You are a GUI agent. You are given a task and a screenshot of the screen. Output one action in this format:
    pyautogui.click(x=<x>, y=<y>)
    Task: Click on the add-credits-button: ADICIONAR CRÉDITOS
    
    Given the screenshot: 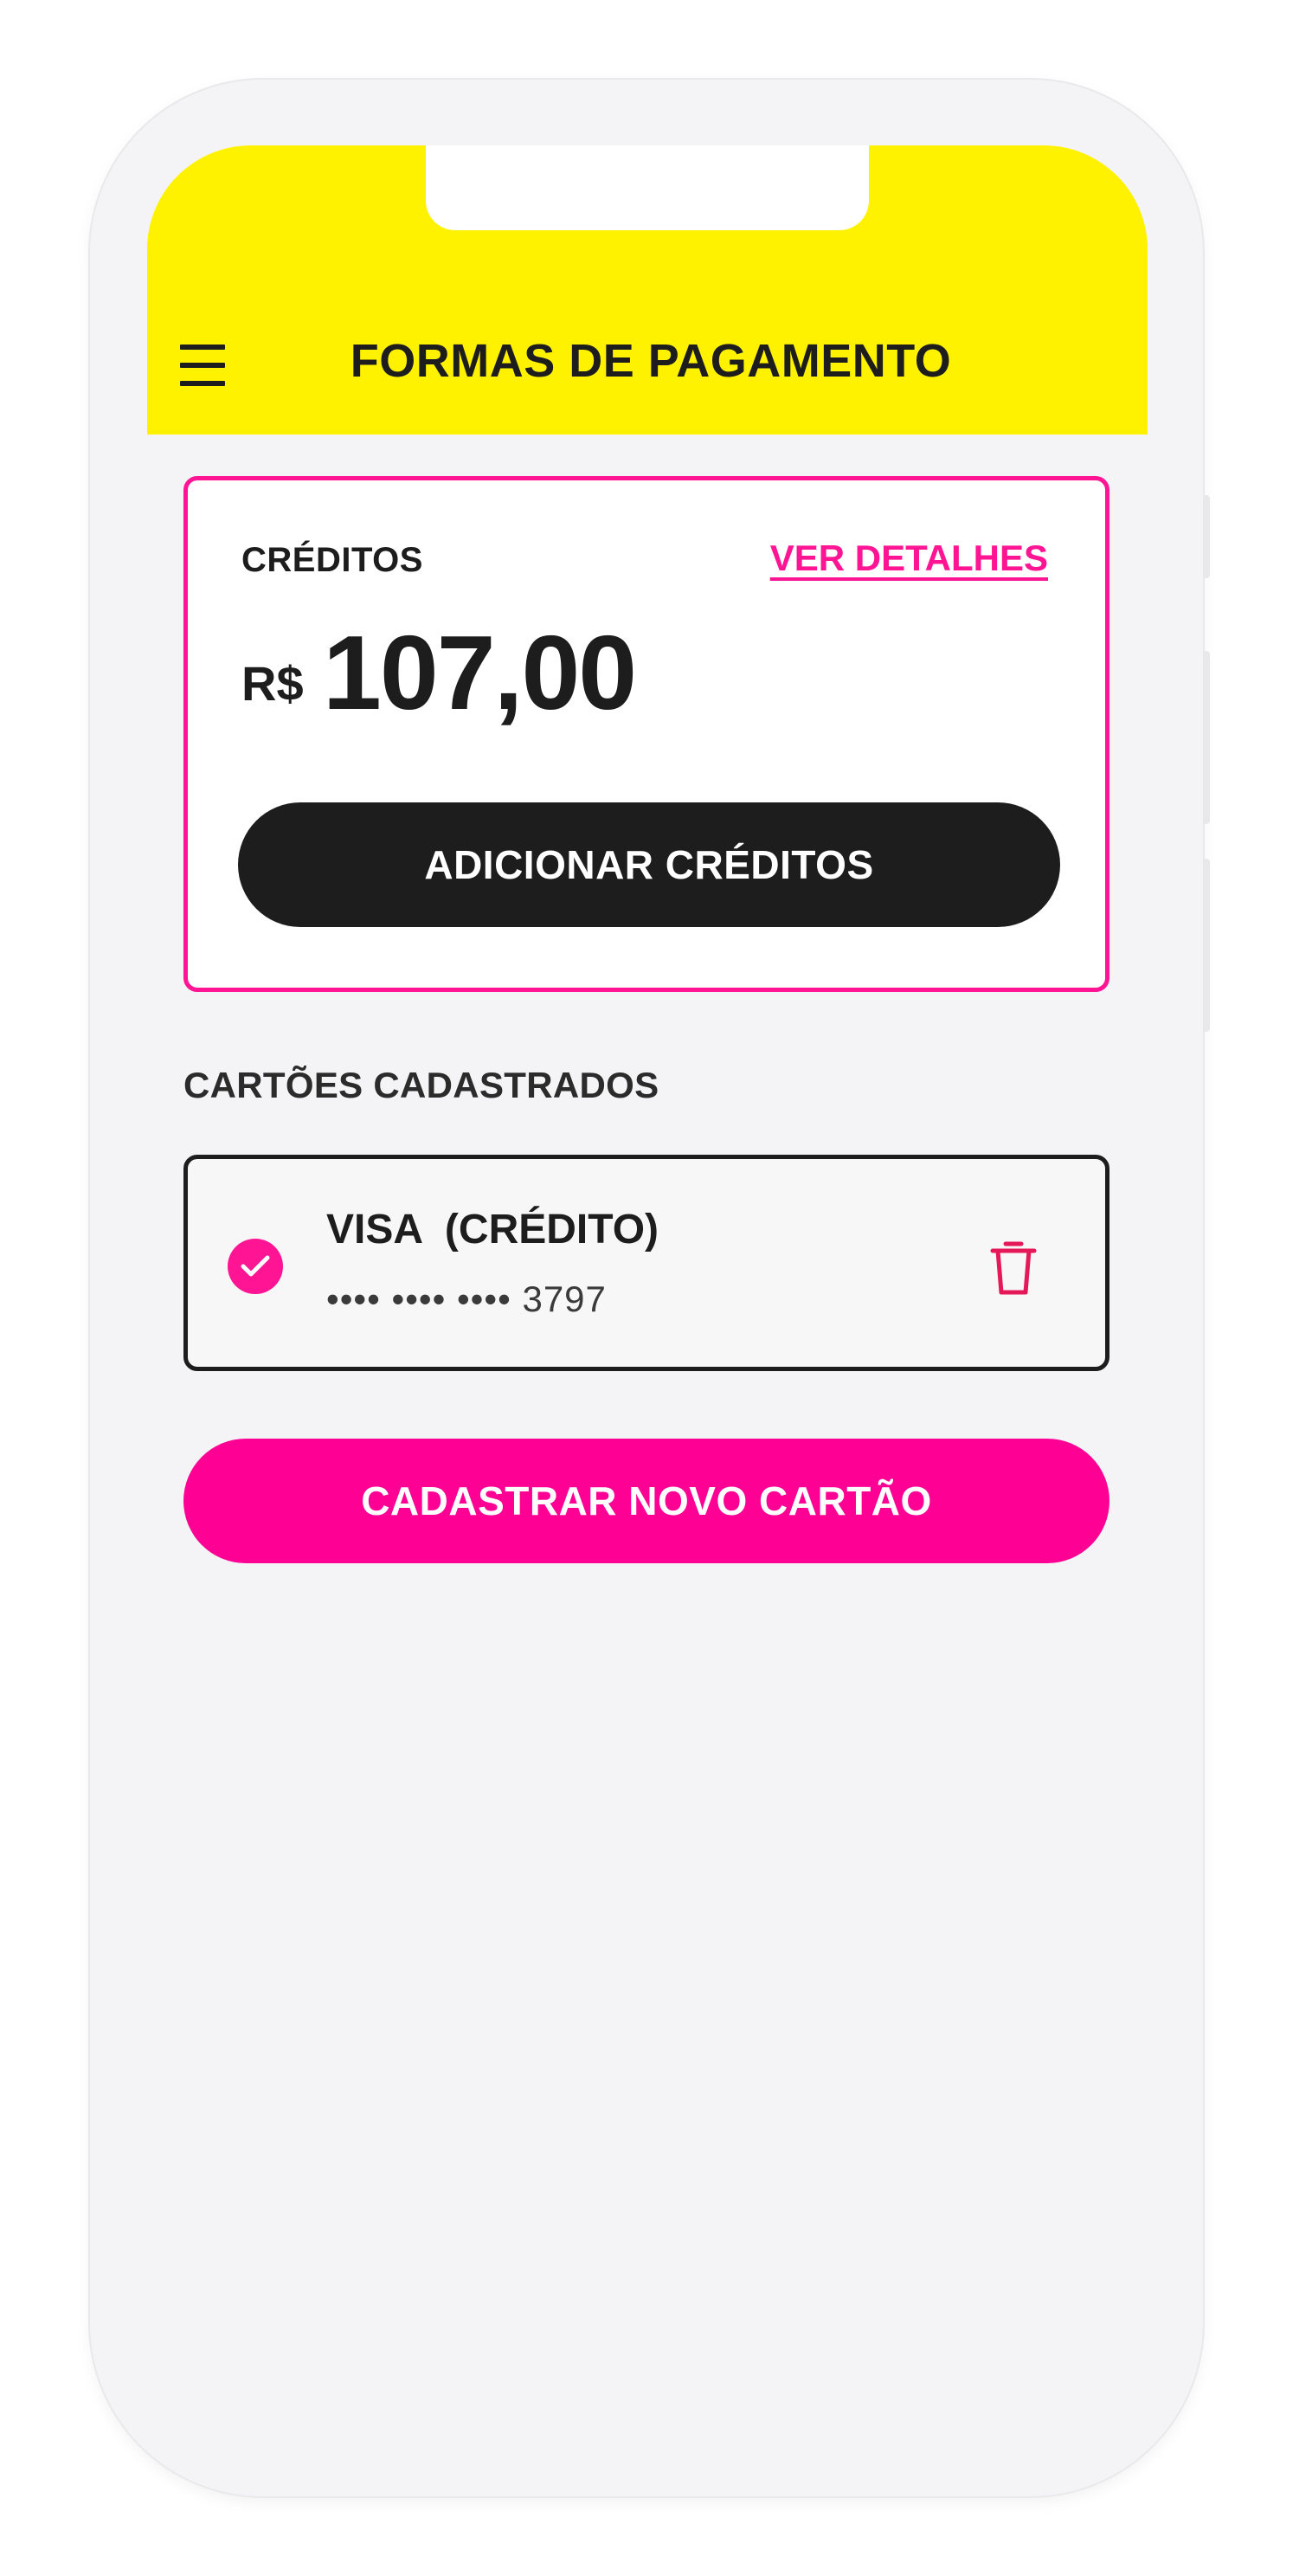 What is the action you would take?
    pyautogui.click(x=649, y=864)
    